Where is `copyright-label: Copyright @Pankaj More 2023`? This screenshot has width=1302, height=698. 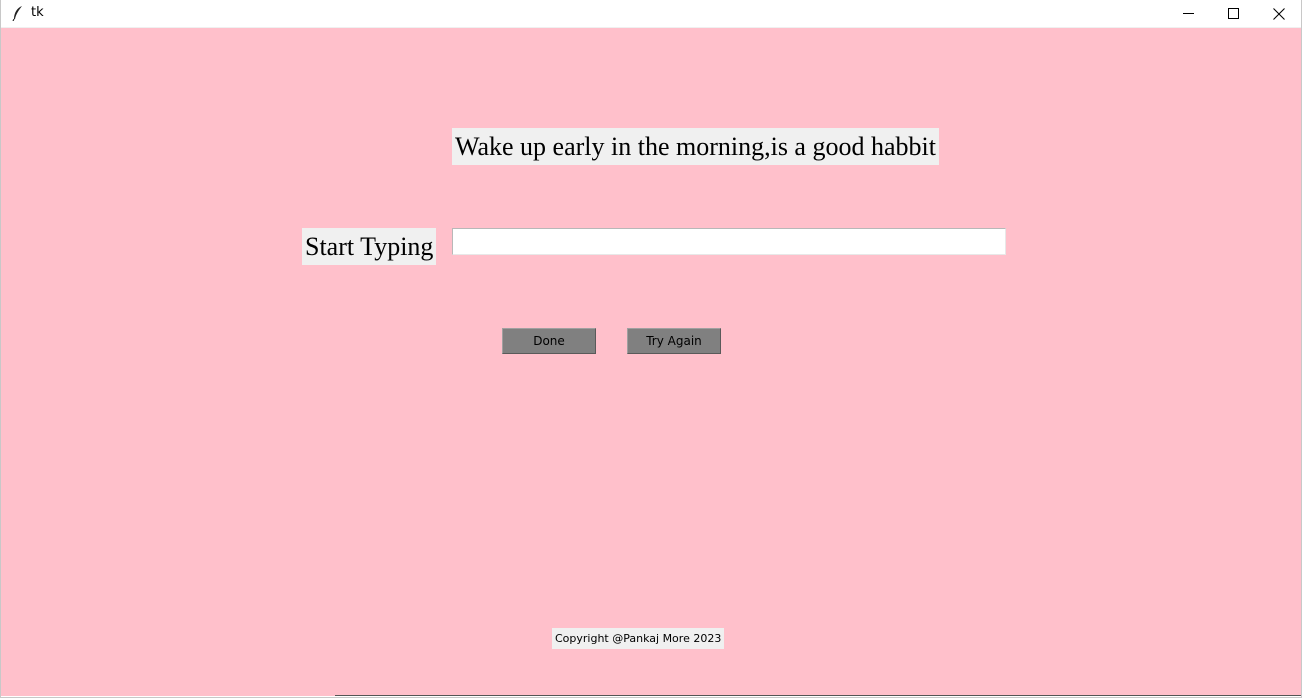
copyright-label: Copyright @Pankaj More 2023 is located at coordinates (638, 638).